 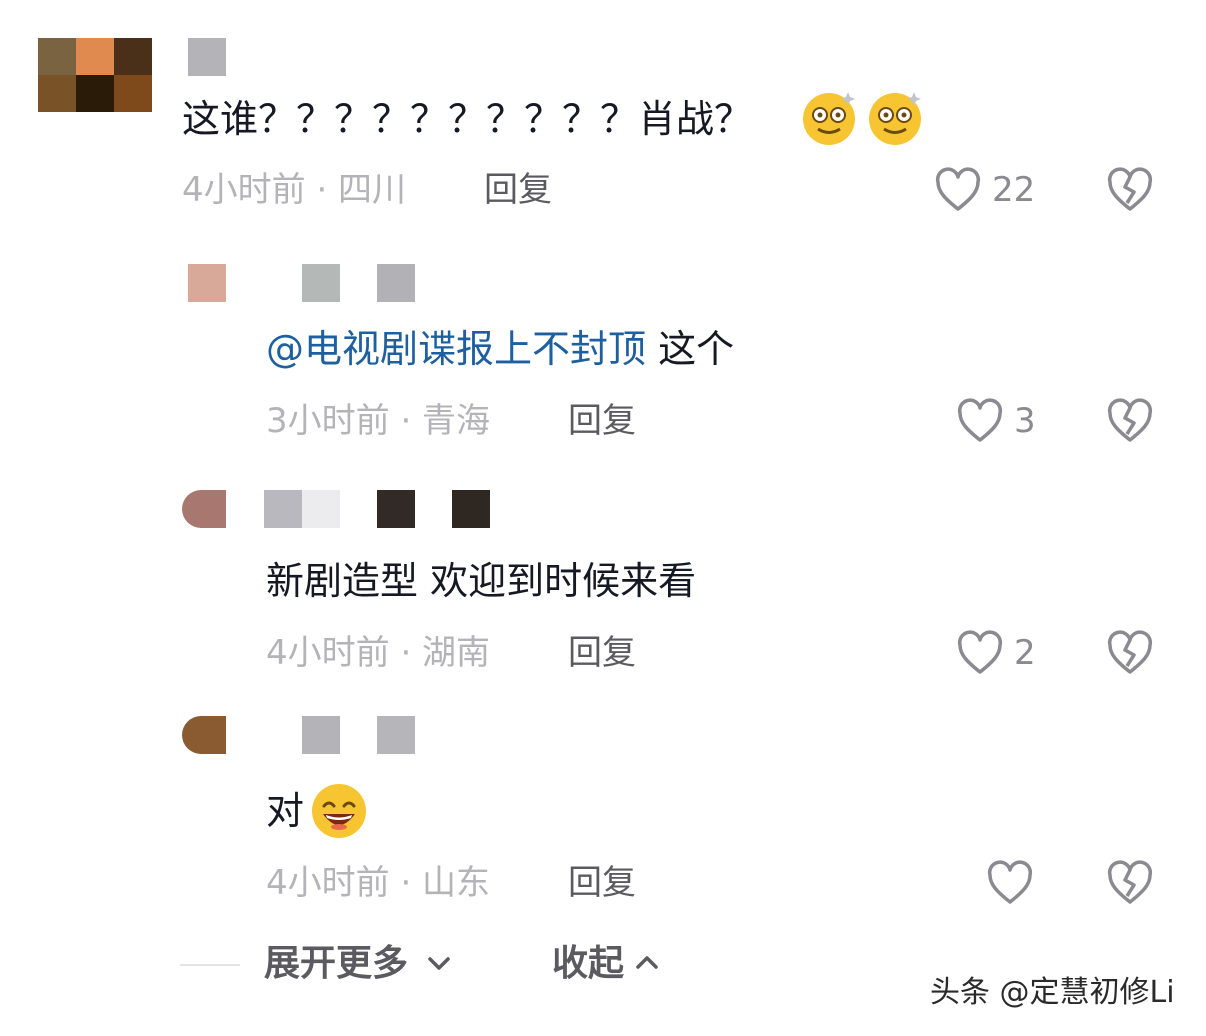 What do you see at coordinates (210, 965) in the screenshot?
I see `divider-line` at bounding box center [210, 965].